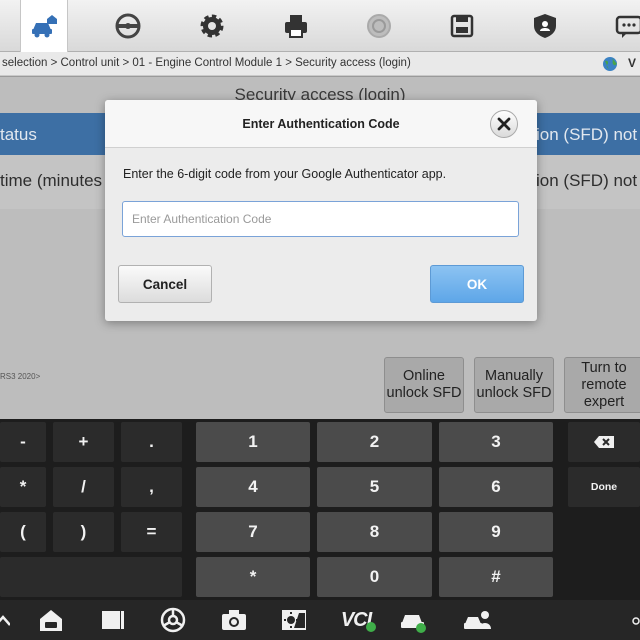 The width and height of the screenshot is (640, 640). I want to click on gear-icon, so click(212, 26).